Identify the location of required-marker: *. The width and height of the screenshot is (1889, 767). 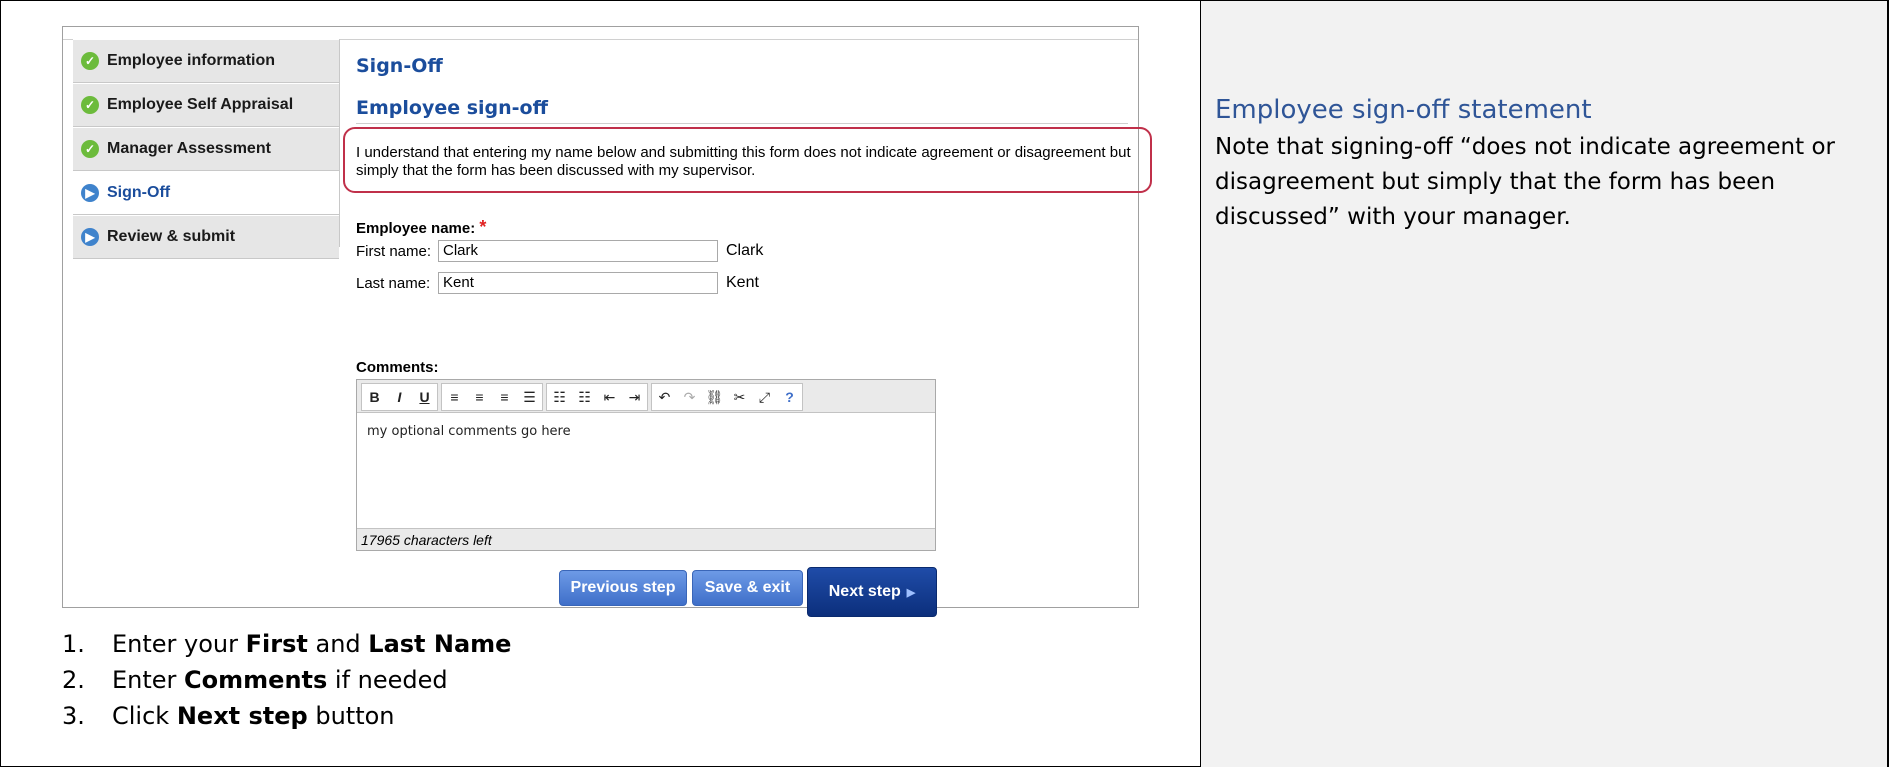
(483, 227).